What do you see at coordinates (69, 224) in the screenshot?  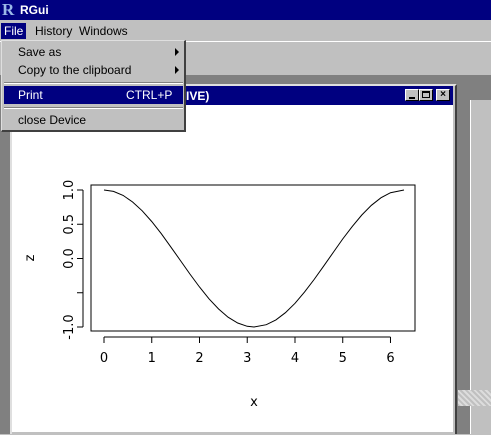 I see `y-tick-label: 0.5` at bounding box center [69, 224].